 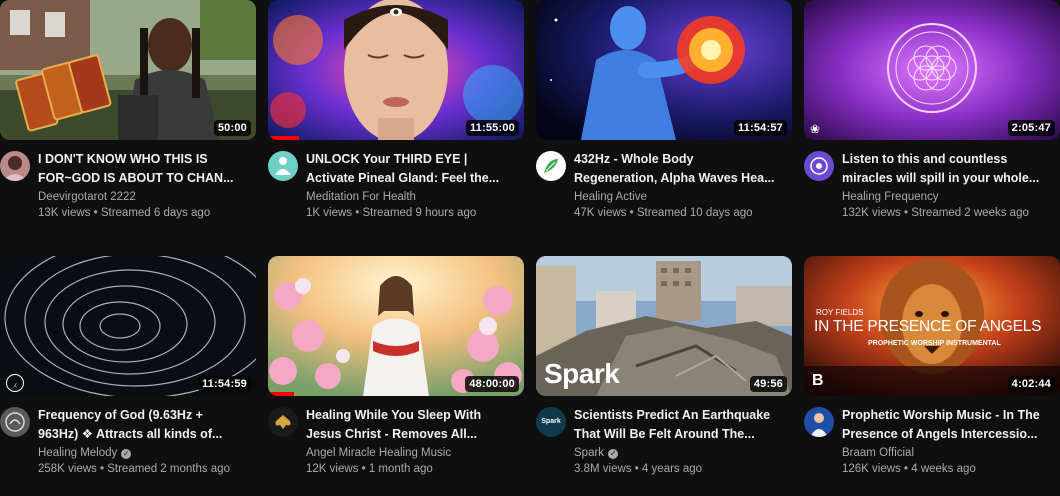 I want to click on upload-age: Streamed 10 days ago, so click(x=694, y=213).